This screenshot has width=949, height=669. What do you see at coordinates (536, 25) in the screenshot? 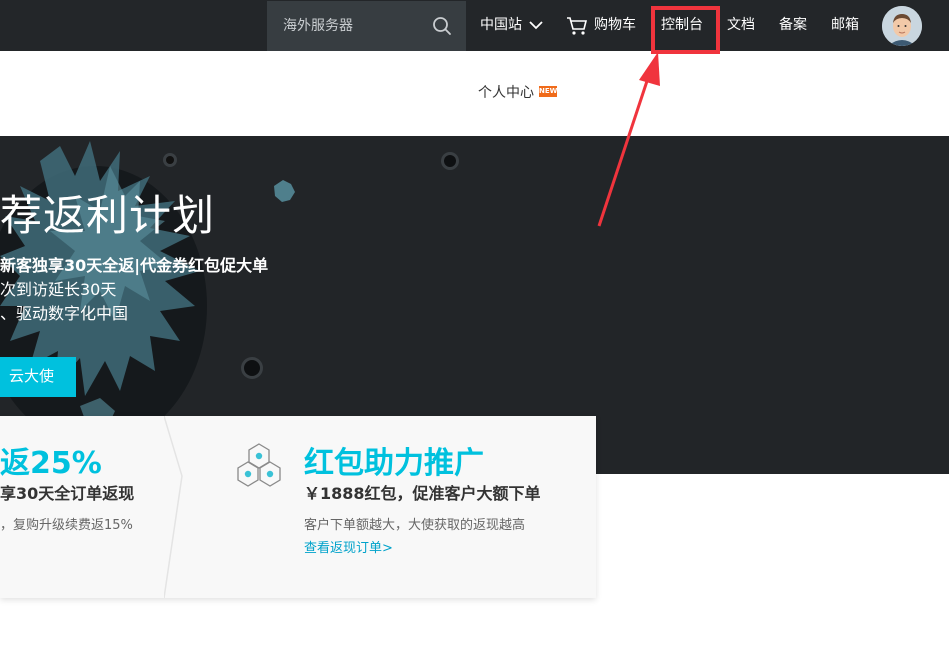
I see `chevron-down-icon` at bounding box center [536, 25].